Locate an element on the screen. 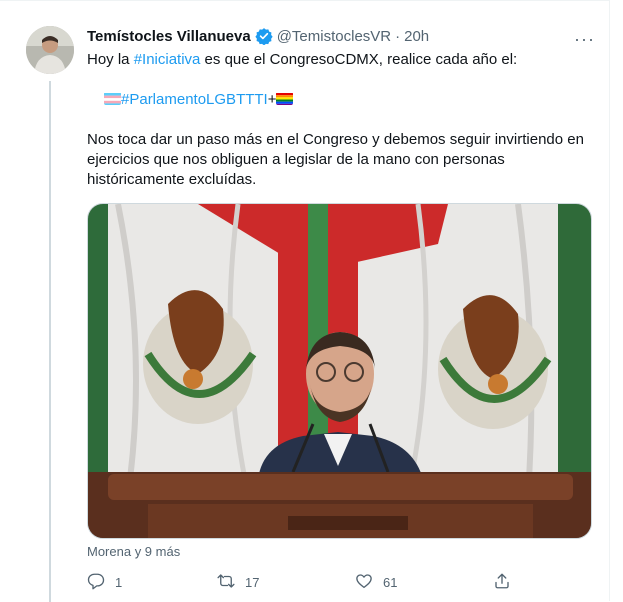  reply-button: 1 is located at coordinates (104, 582).